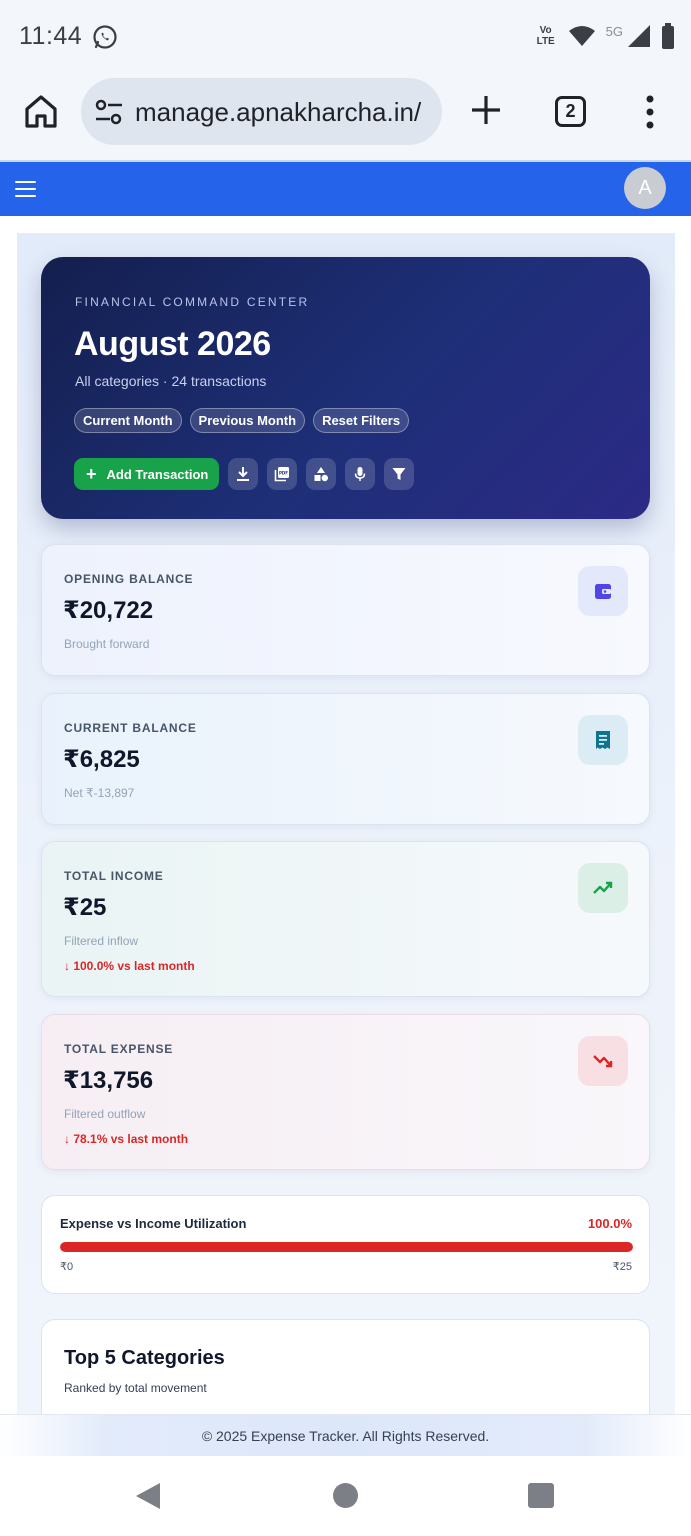 This screenshot has width=691, height=1536. I want to click on status-time: 11:44, so click(51, 36).